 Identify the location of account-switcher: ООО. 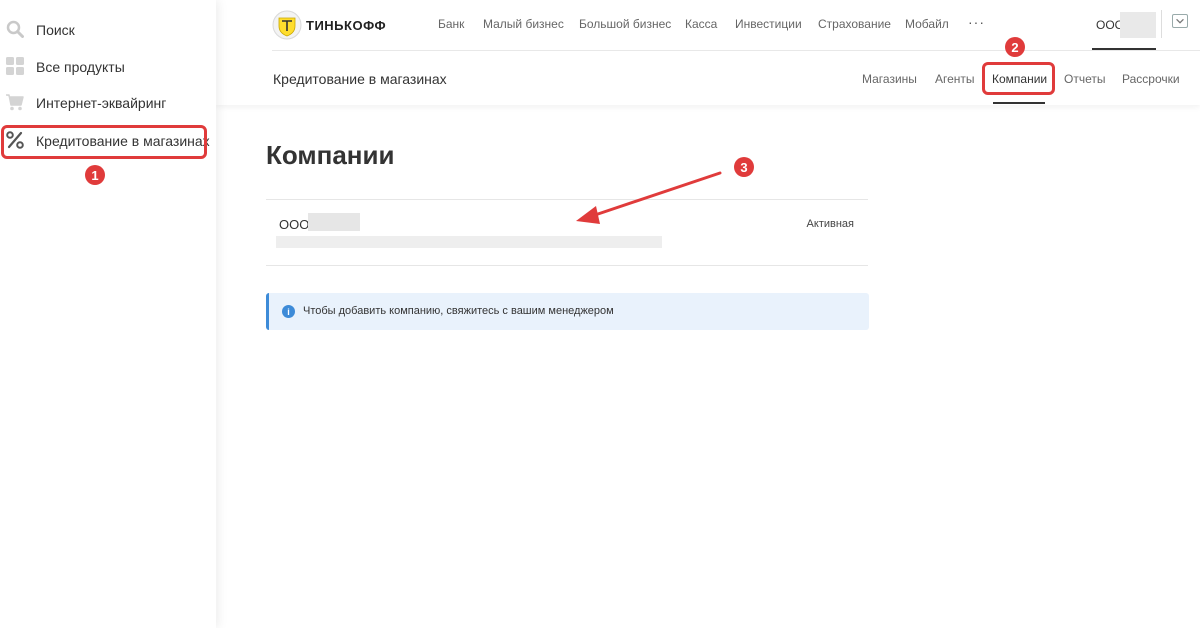
(1124, 31).